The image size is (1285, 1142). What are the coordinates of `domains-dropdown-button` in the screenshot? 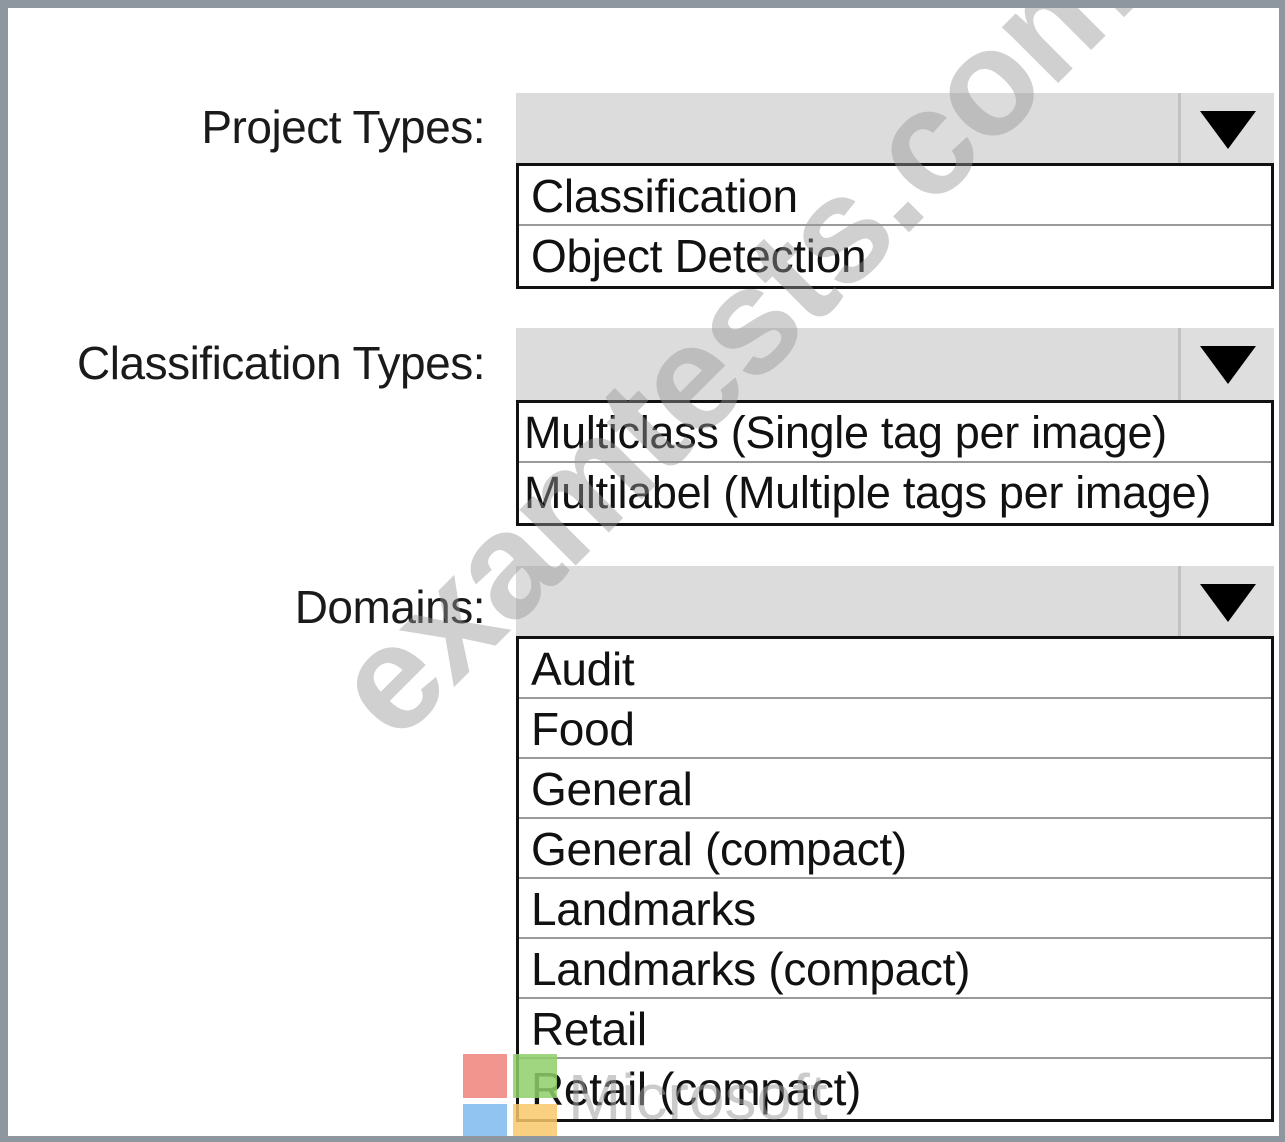 It's located at (1226, 602).